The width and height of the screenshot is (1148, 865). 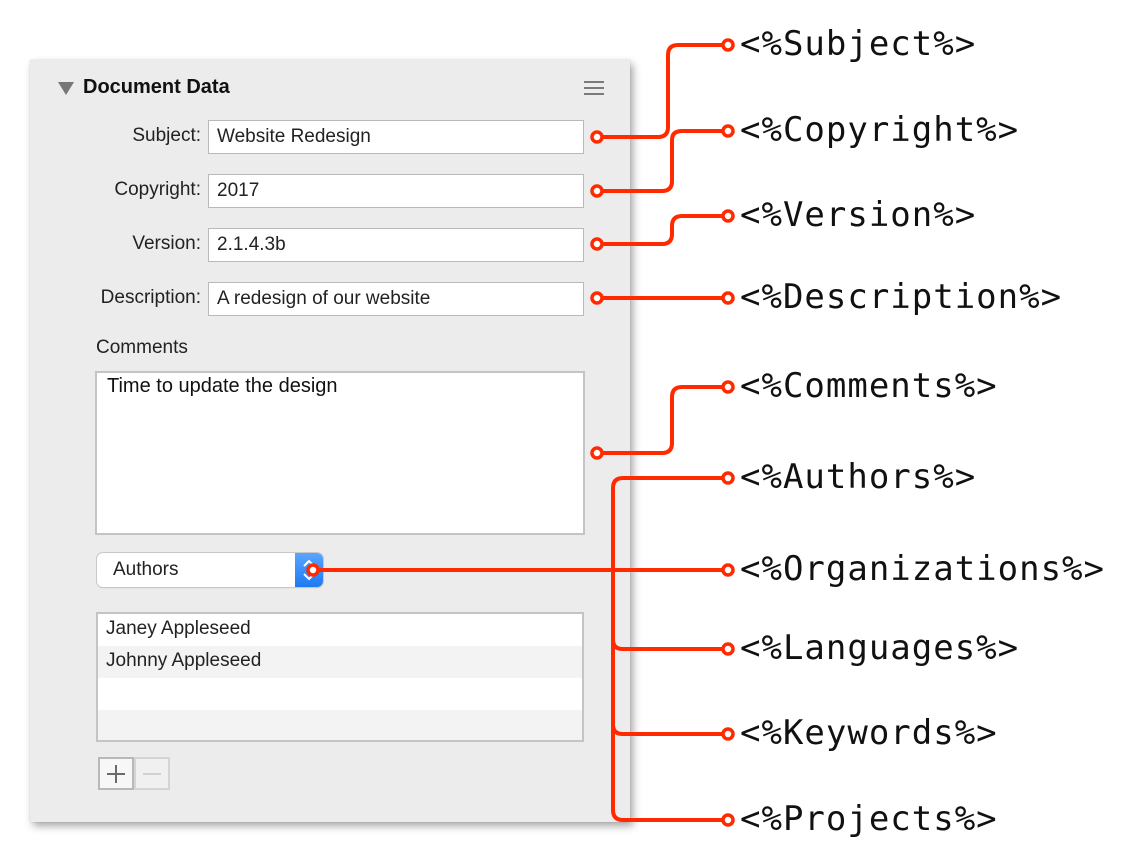 What do you see at coordinates (669, 730) in the screenshot?
I see `connector-keywords` at bounding box center [669, 730].